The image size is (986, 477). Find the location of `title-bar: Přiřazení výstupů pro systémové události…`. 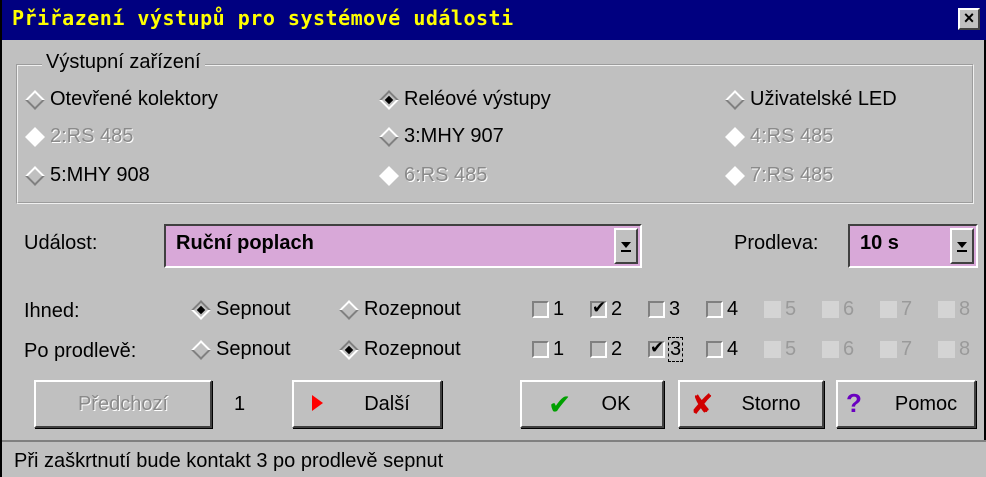

title-bar: Přiřazení výstupů pro systémové události… is located at coordinates (494, 20).